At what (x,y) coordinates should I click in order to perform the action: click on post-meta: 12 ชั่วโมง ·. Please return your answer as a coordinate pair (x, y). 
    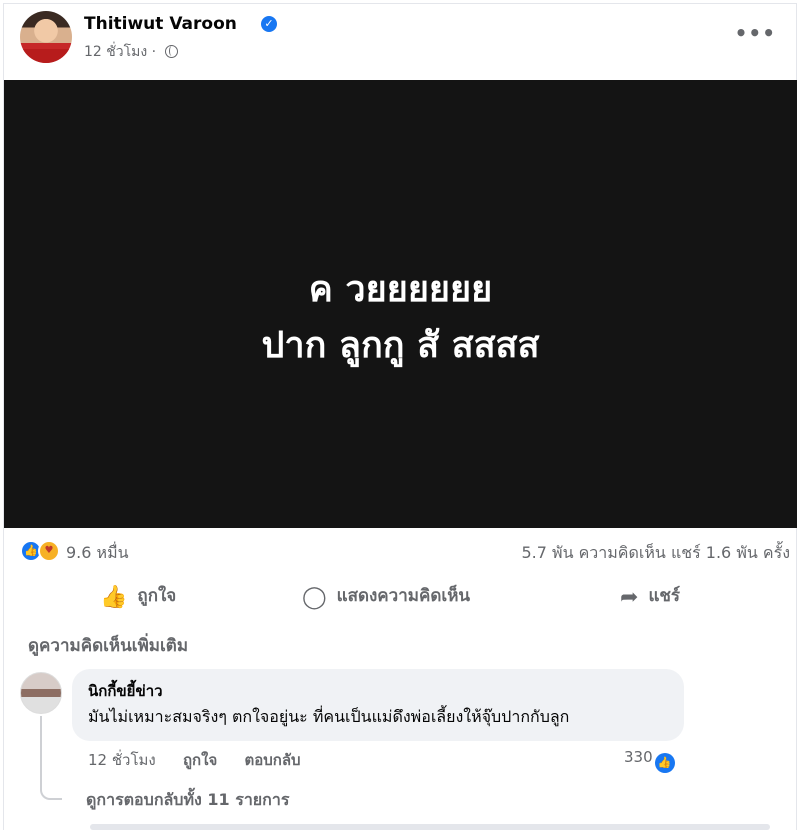
    Looking at the image, I should click on (131, 52).